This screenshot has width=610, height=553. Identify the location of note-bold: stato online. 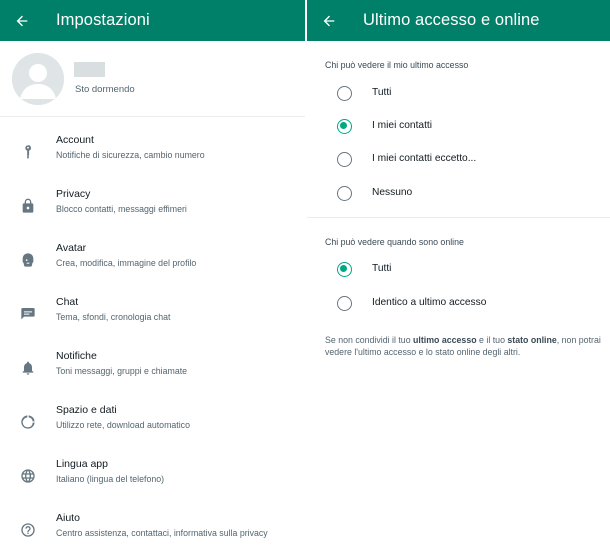
(532, 340).